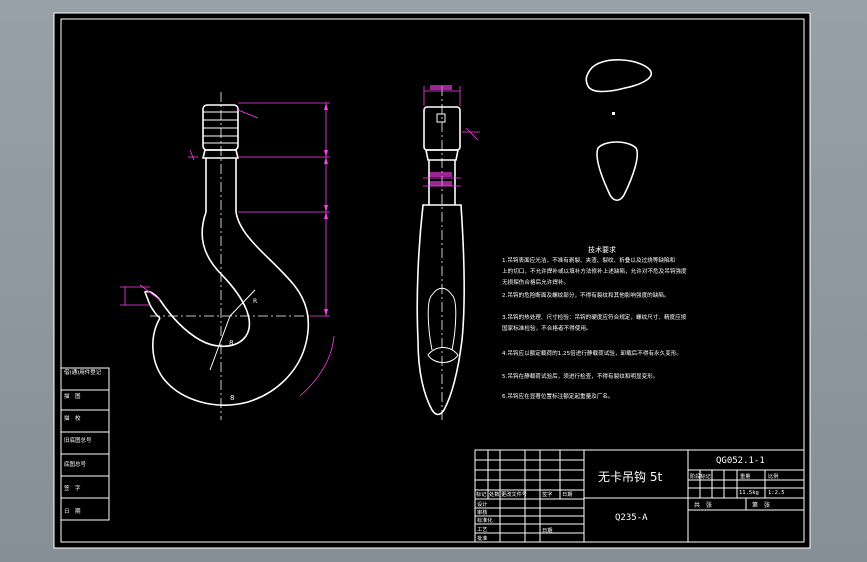 The width and height of the screenshot is (867, 562). I want to click on note-line: 3.吊钩的热处理、尺寸检验：吊钩的硬度应符合规定，螺纹尺寸、精度应按, so click(594, 317).